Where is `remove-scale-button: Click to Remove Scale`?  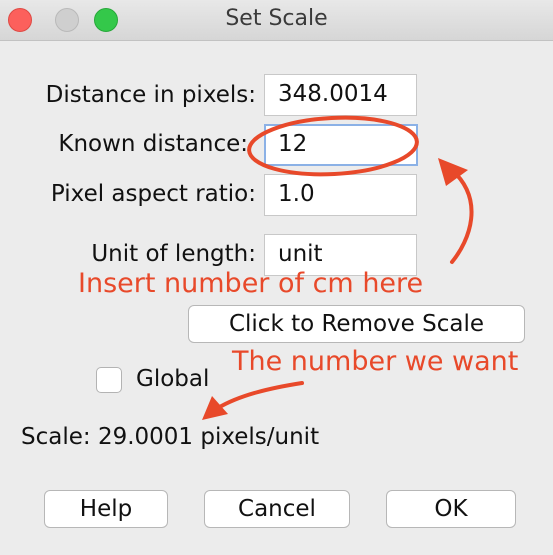 remove-scale-button: Click to Remove Scale is located at coordinates (356, 324).